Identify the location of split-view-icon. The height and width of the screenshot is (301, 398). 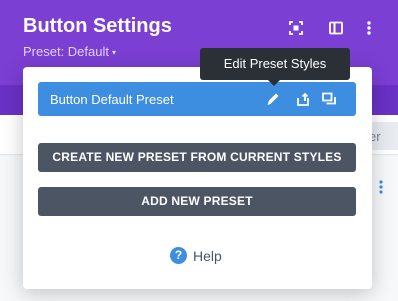
(336, 28).